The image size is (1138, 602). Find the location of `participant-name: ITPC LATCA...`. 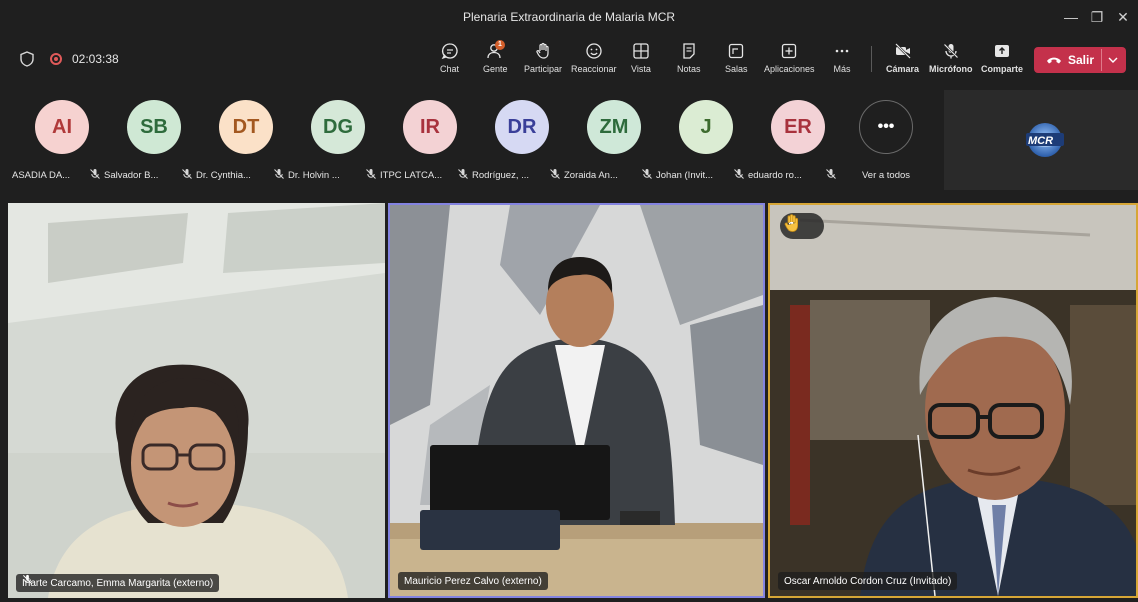

participant-name: ITPC LATCA... is located at coordinates (411, 175).